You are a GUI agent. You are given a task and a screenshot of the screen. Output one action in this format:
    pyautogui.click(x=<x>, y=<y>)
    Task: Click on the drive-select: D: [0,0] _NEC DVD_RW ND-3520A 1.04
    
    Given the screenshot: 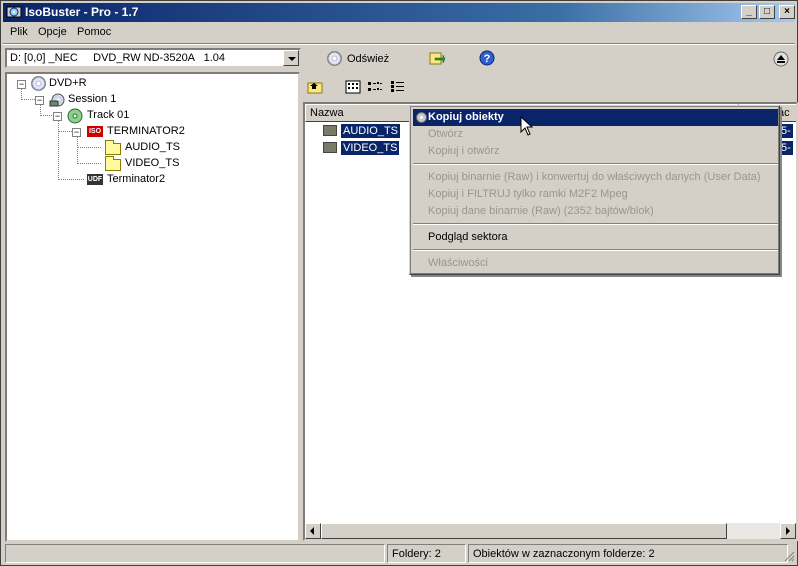 What is the action you would take?
    pyautogui.click(x=153, y=58)
    